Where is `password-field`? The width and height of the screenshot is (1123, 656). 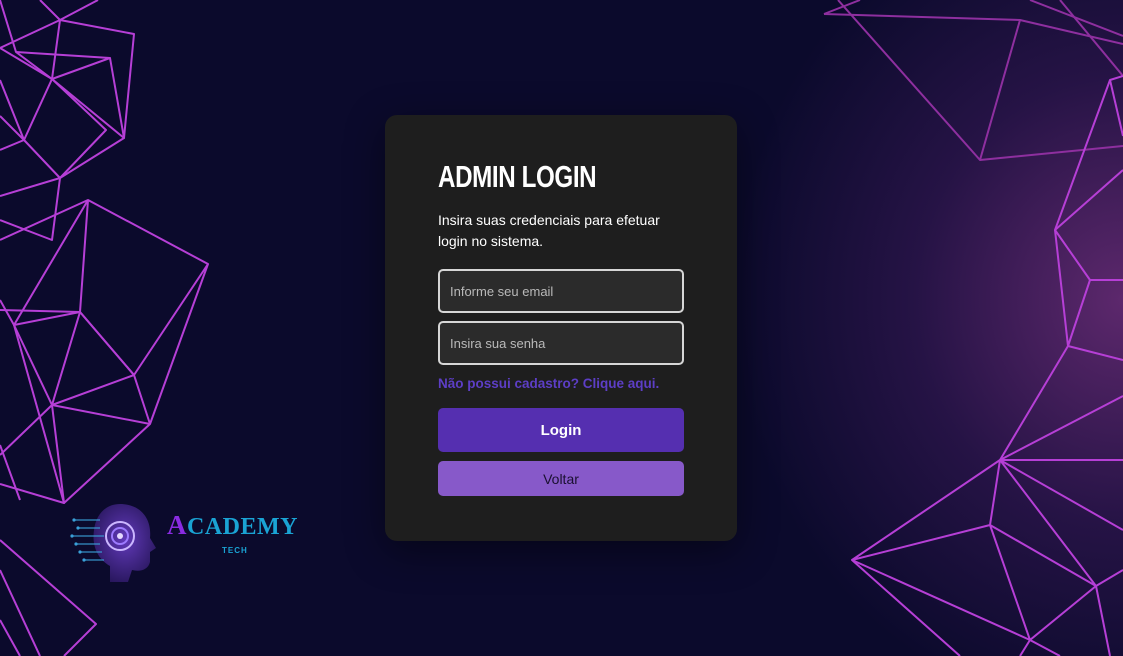 password-field is located at coordinates (561, 343).